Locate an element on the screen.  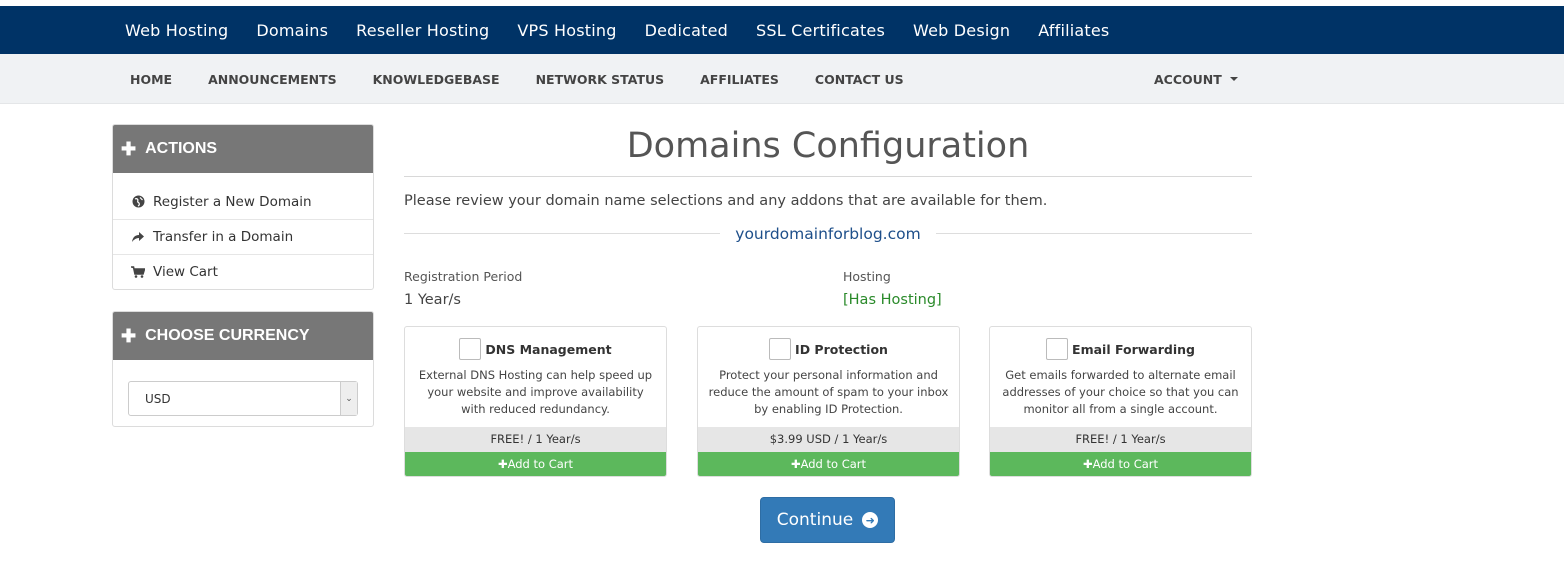
currency-panel-header: ✚ CHOOSE CURRENCY is located at coordinates (243, 336).